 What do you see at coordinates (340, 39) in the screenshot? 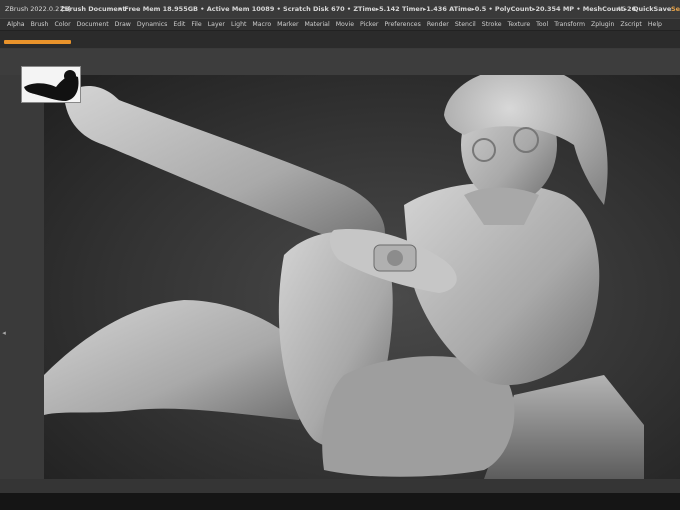
I see `tool-shelf` at bounding box center [340, 39].